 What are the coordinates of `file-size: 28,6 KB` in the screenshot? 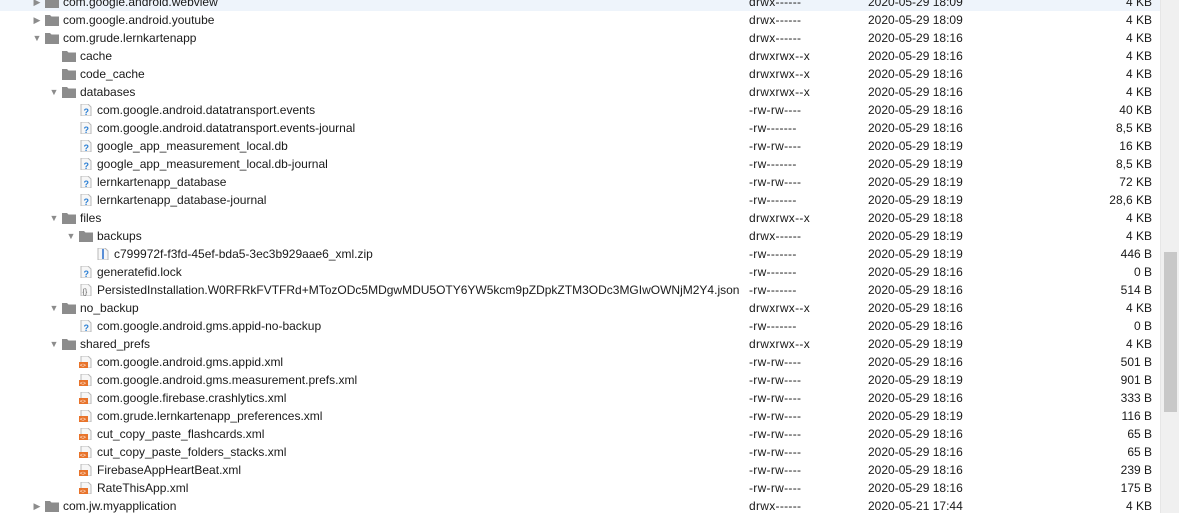 It's located at (1130, 200).